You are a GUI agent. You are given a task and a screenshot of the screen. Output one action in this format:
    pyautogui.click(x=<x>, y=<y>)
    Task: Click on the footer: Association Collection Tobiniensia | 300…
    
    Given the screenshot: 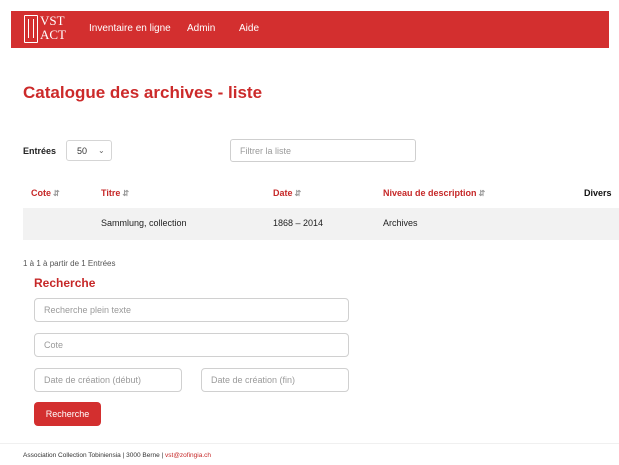 What is the action you would take?
    pyautogui.click(x=117, y=455)
    